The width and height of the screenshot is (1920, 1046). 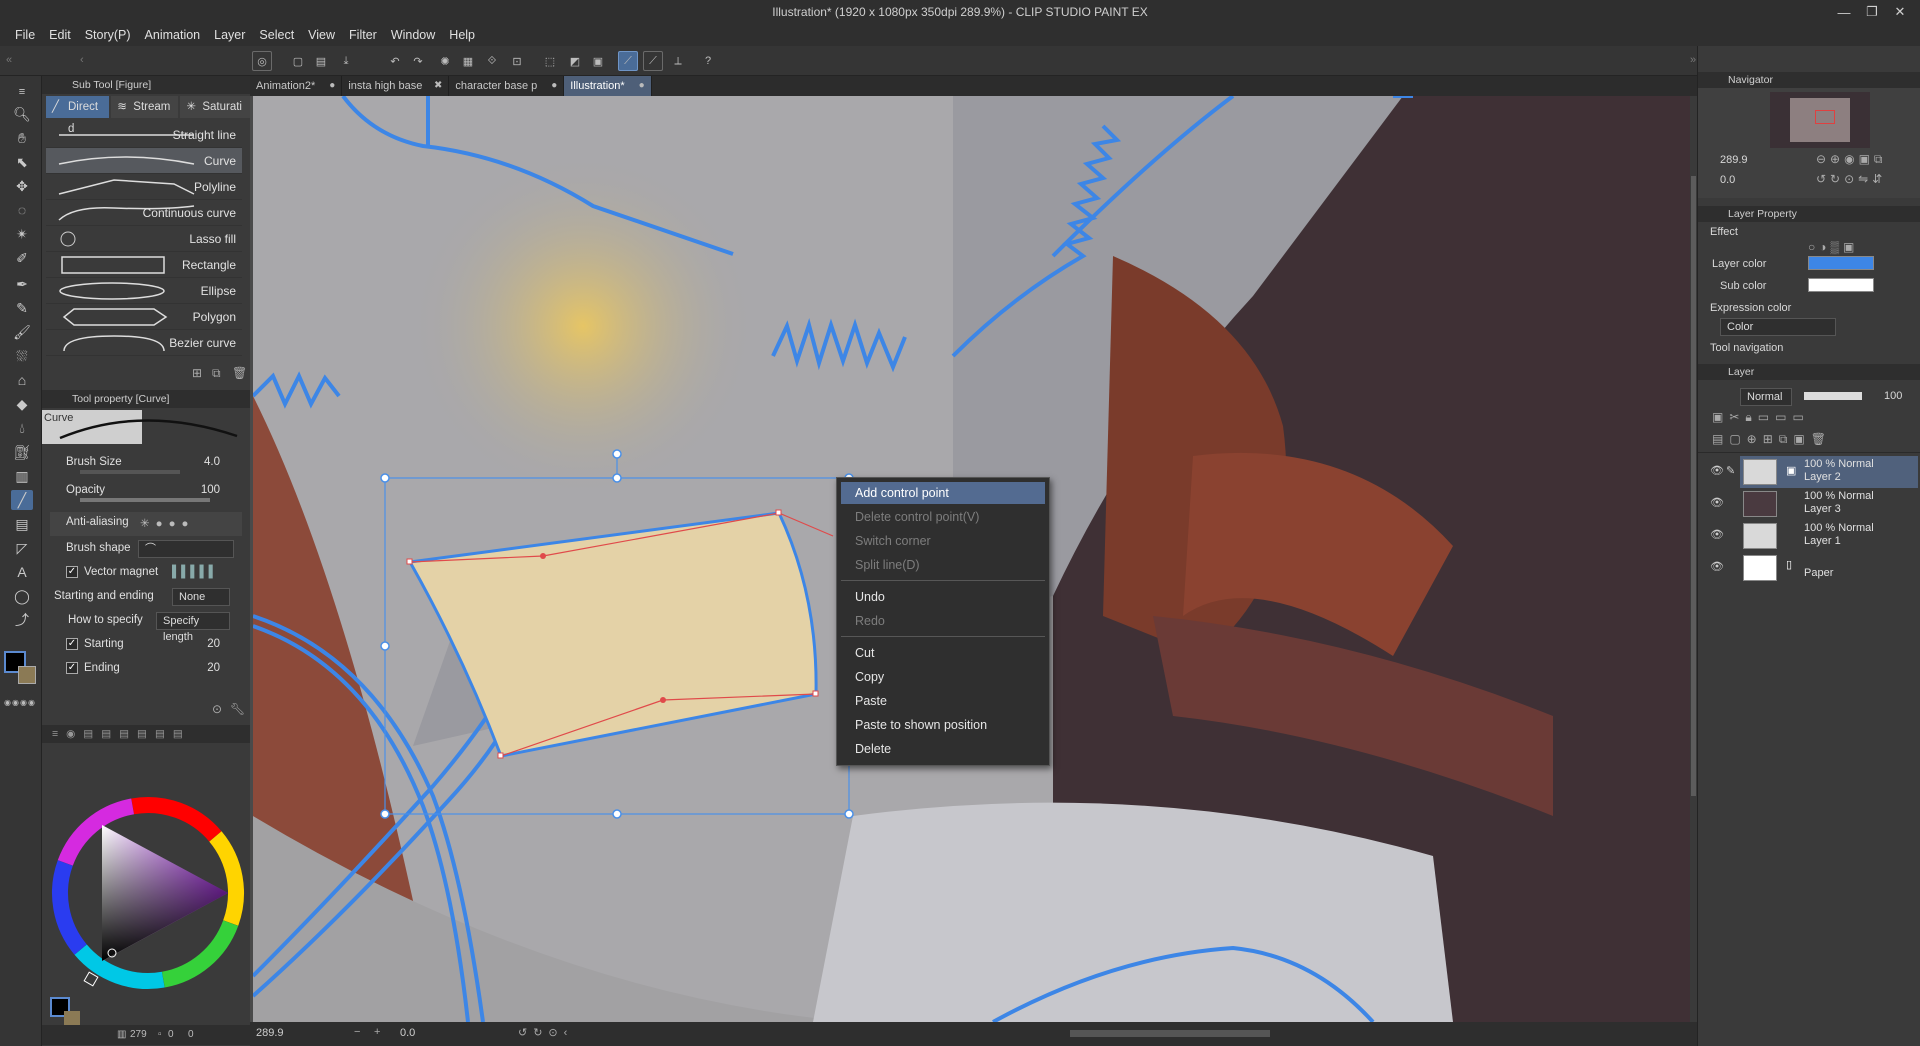 What do you see at coordinates (144, 161) in the screenshot?
I see `sub-tool-curve: Curve` at bounding box center [144, 161].